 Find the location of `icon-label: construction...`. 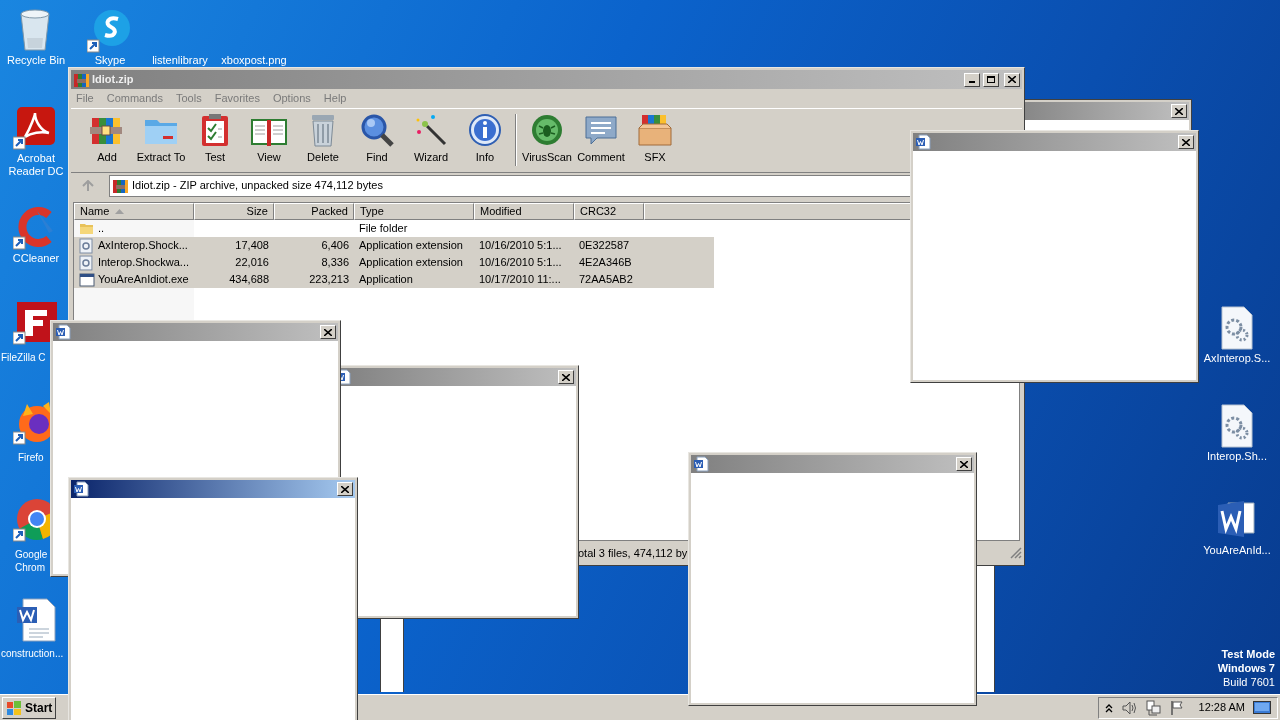

icon-label: construction... is located at coordinates (33, 653).